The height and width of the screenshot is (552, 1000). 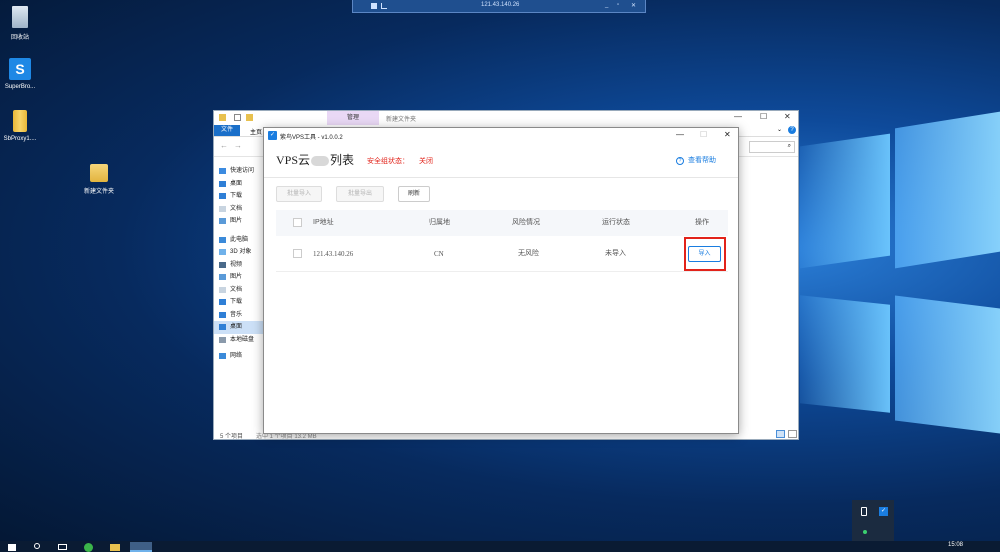 I want to click on forward-arrow-icon: →, so click(x=238, y=145).